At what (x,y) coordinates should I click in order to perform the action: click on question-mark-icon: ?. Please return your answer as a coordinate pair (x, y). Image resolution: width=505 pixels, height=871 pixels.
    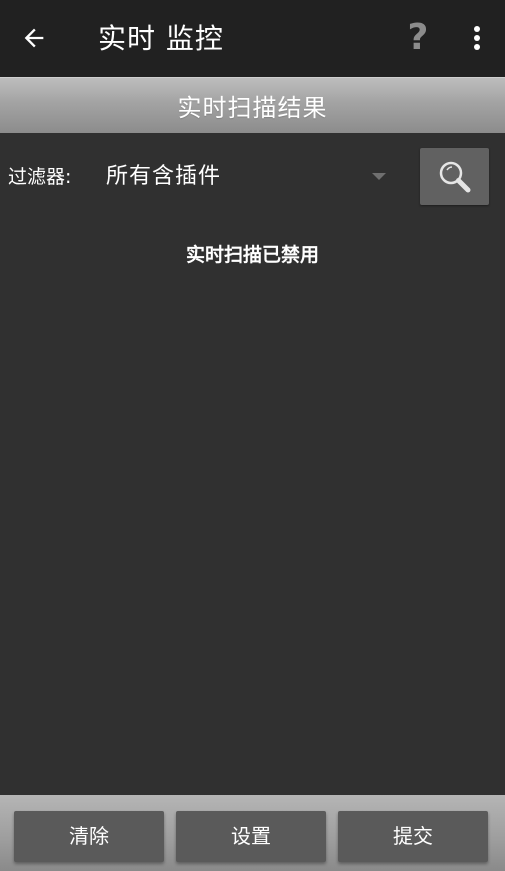
    Looking at the image, I should click on (418, 37).